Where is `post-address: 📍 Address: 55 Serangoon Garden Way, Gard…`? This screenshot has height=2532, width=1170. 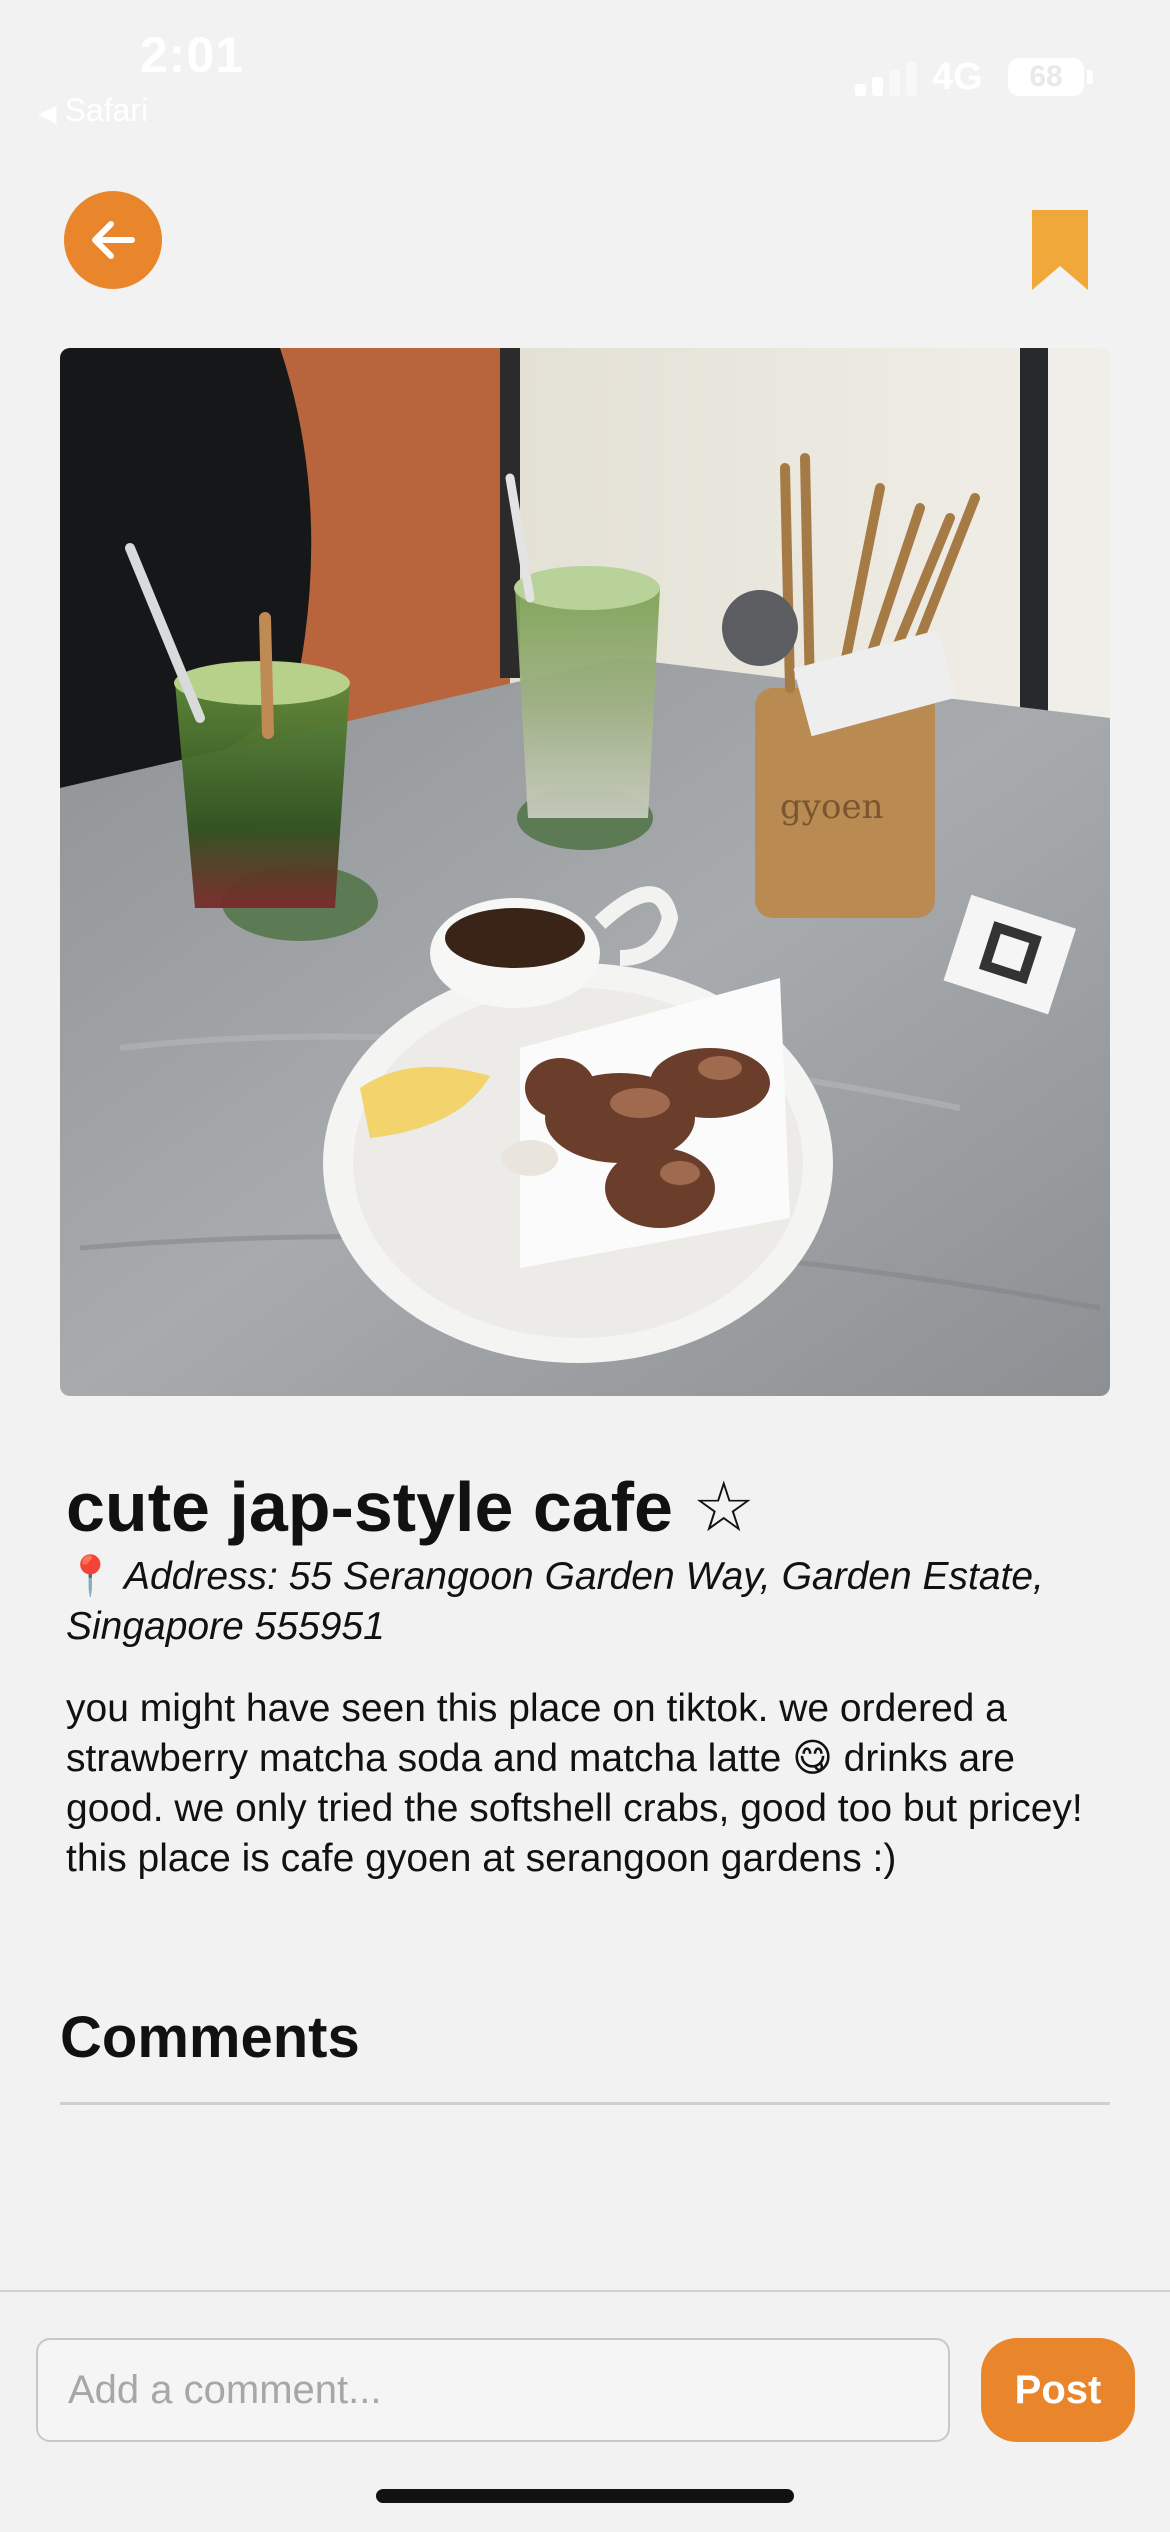
post-address: 📍 Address: 55 Serangoon Garden Way, Gard… is located at coordinates (586, 1602).